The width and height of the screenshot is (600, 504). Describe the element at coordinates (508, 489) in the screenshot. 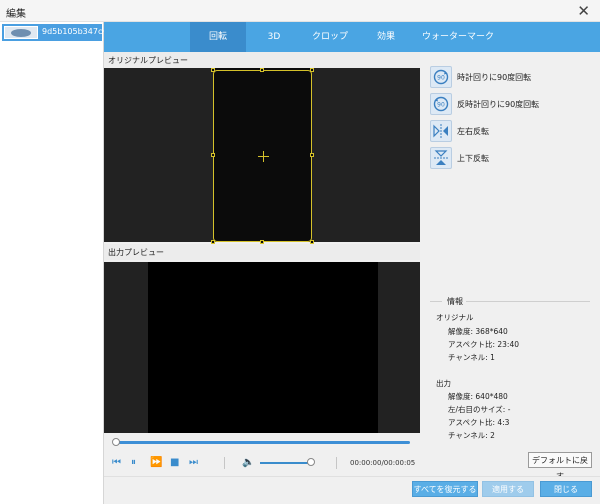

I see `apply-button: 適用する` at that location.